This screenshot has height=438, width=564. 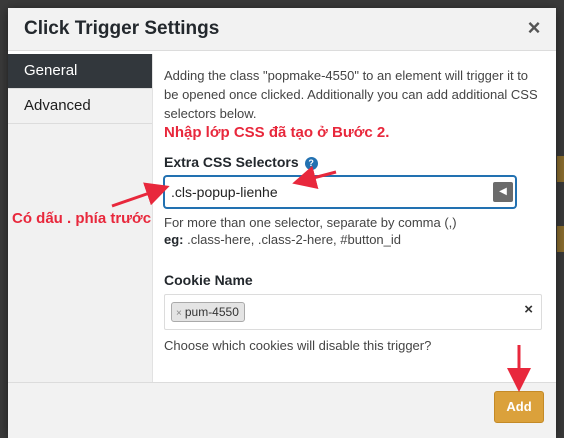 I want to click on extra-css-label: Extra CSS Selectors?, so click(x=241, y=162).